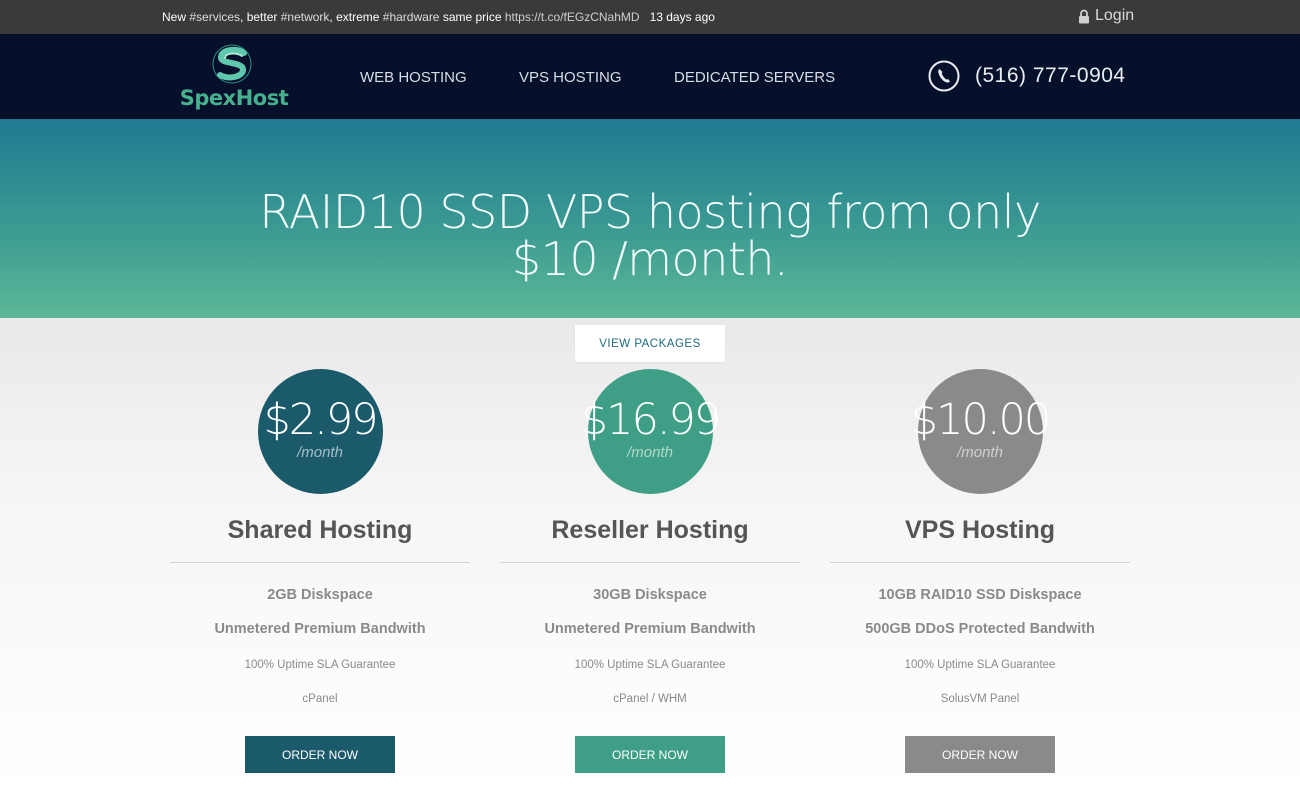  I want to click on order-now-button-vps: ORDER NOW, so click(980, 754).